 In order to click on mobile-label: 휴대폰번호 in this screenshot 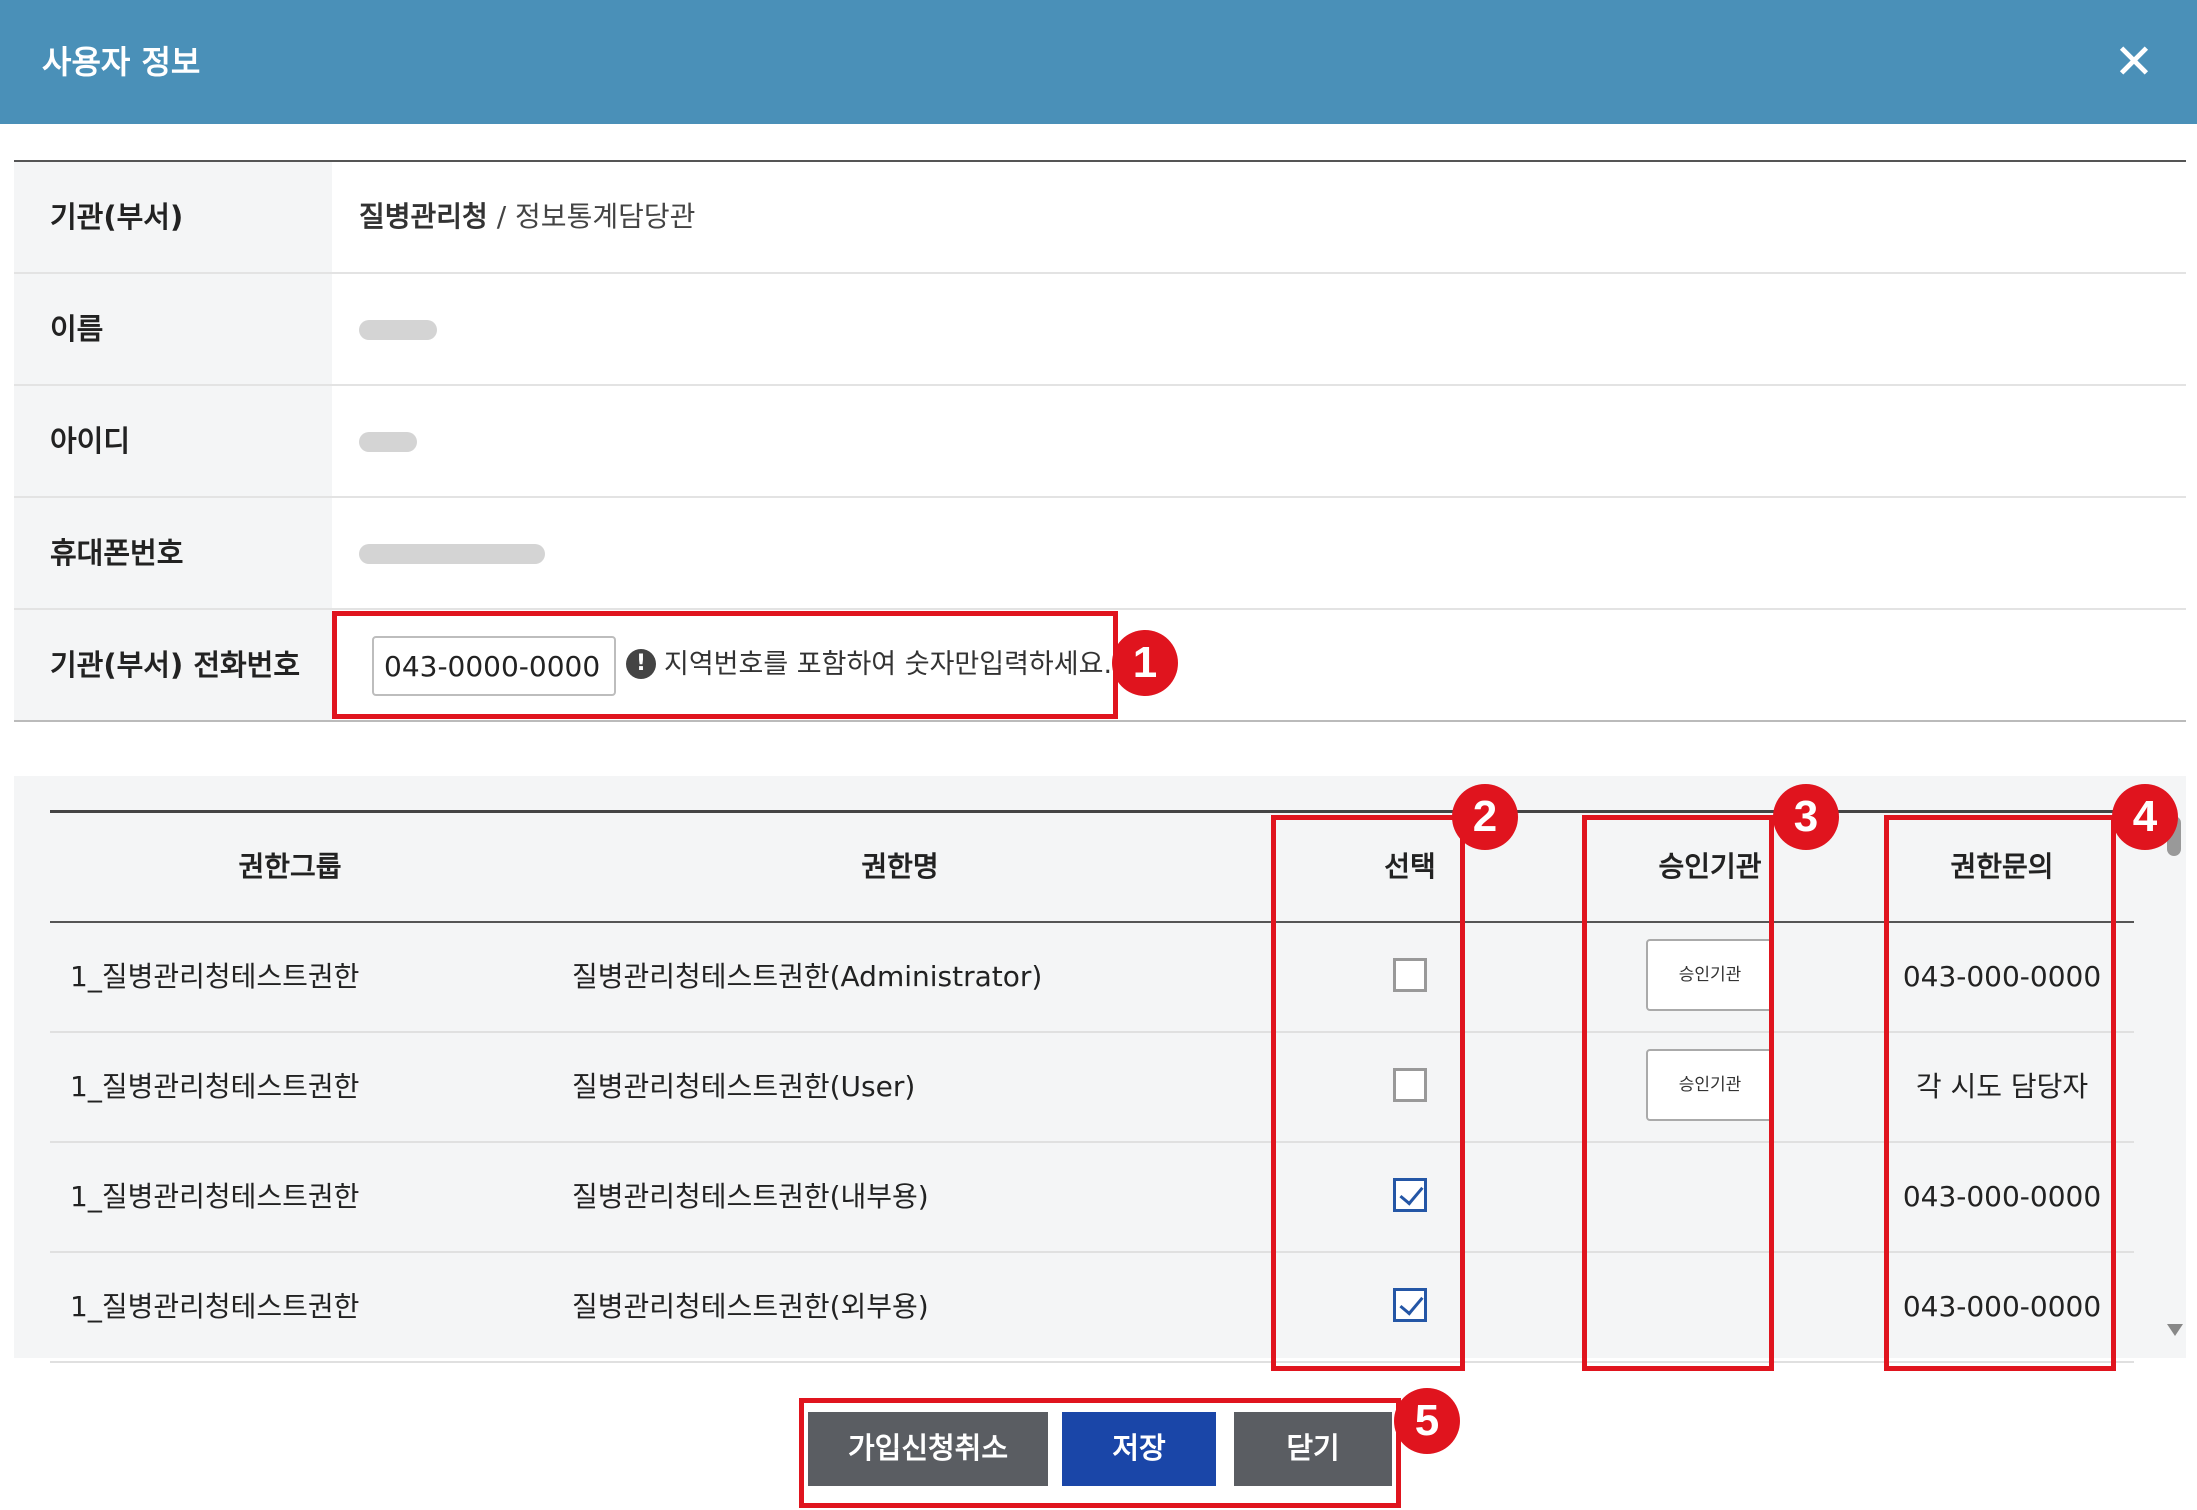, I will do `click(173, 553)`.